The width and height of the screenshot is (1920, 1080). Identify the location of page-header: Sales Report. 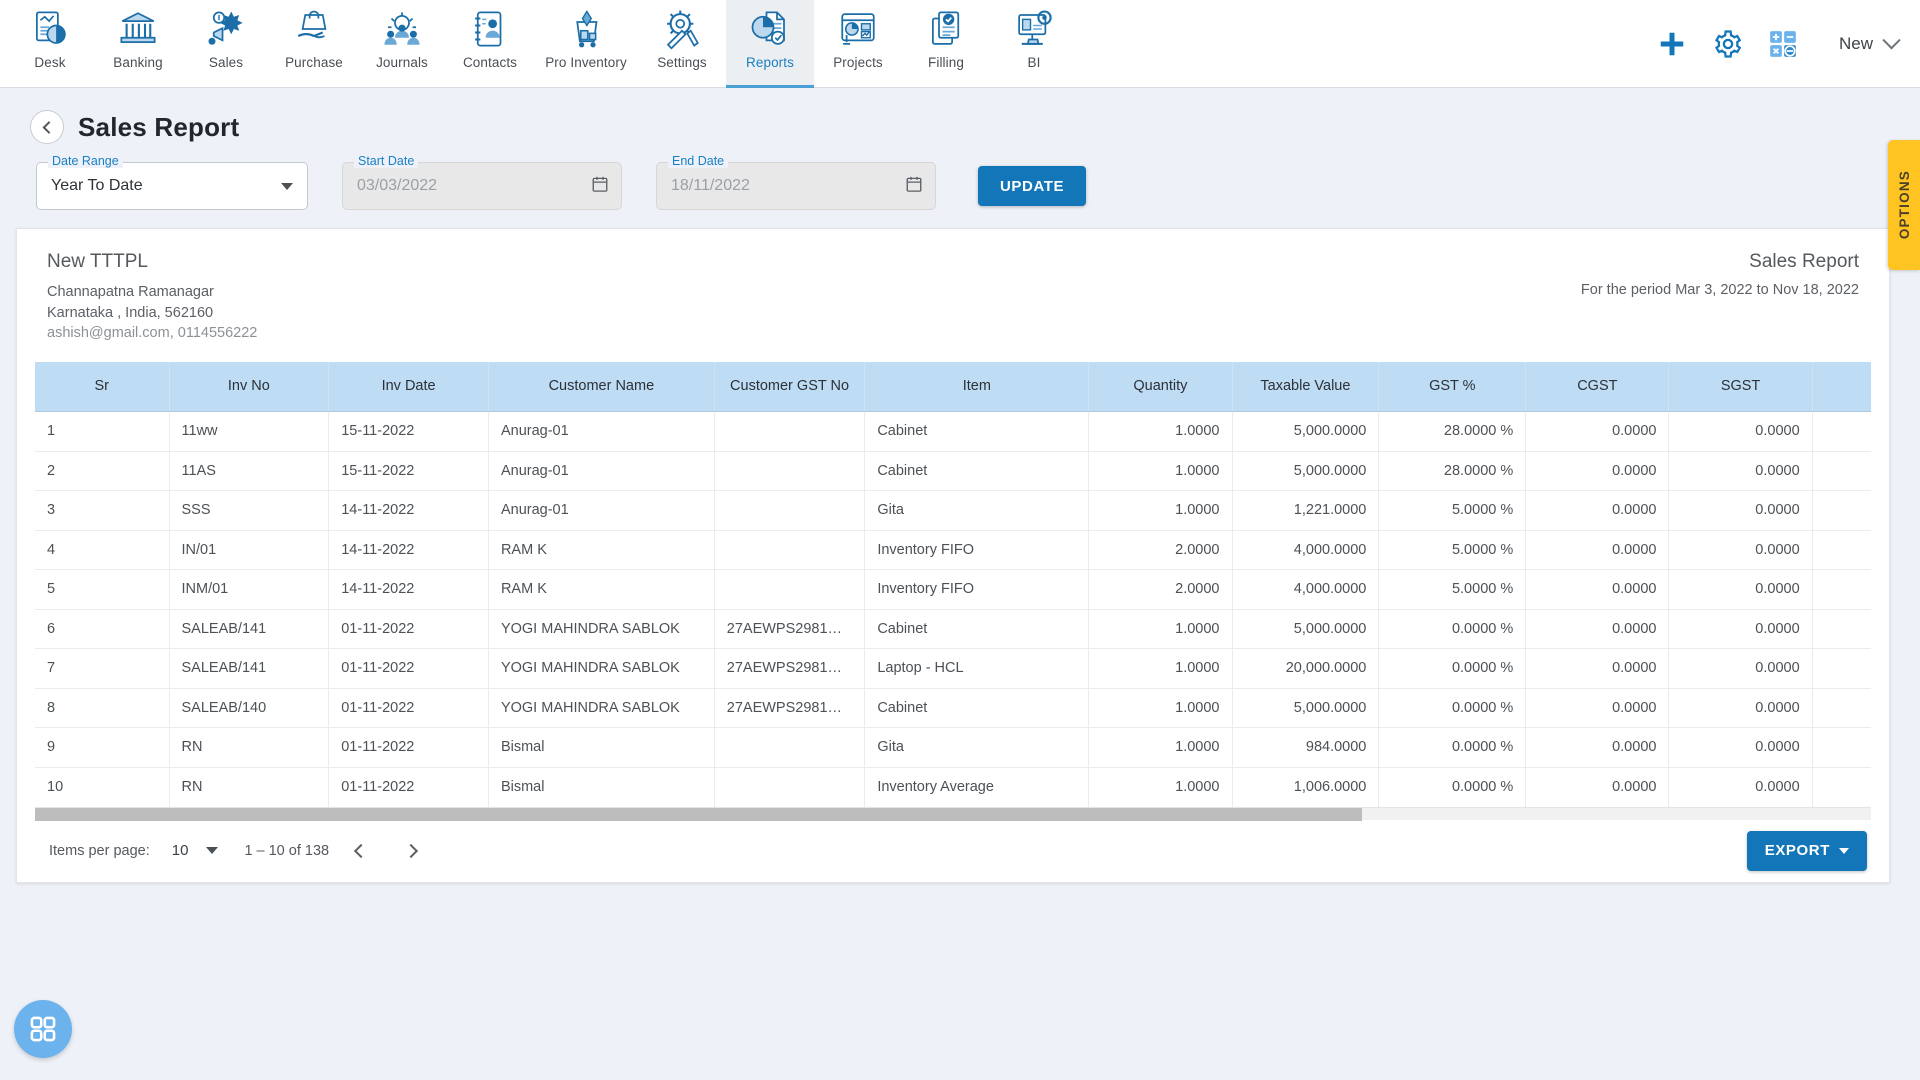
(960, 116).